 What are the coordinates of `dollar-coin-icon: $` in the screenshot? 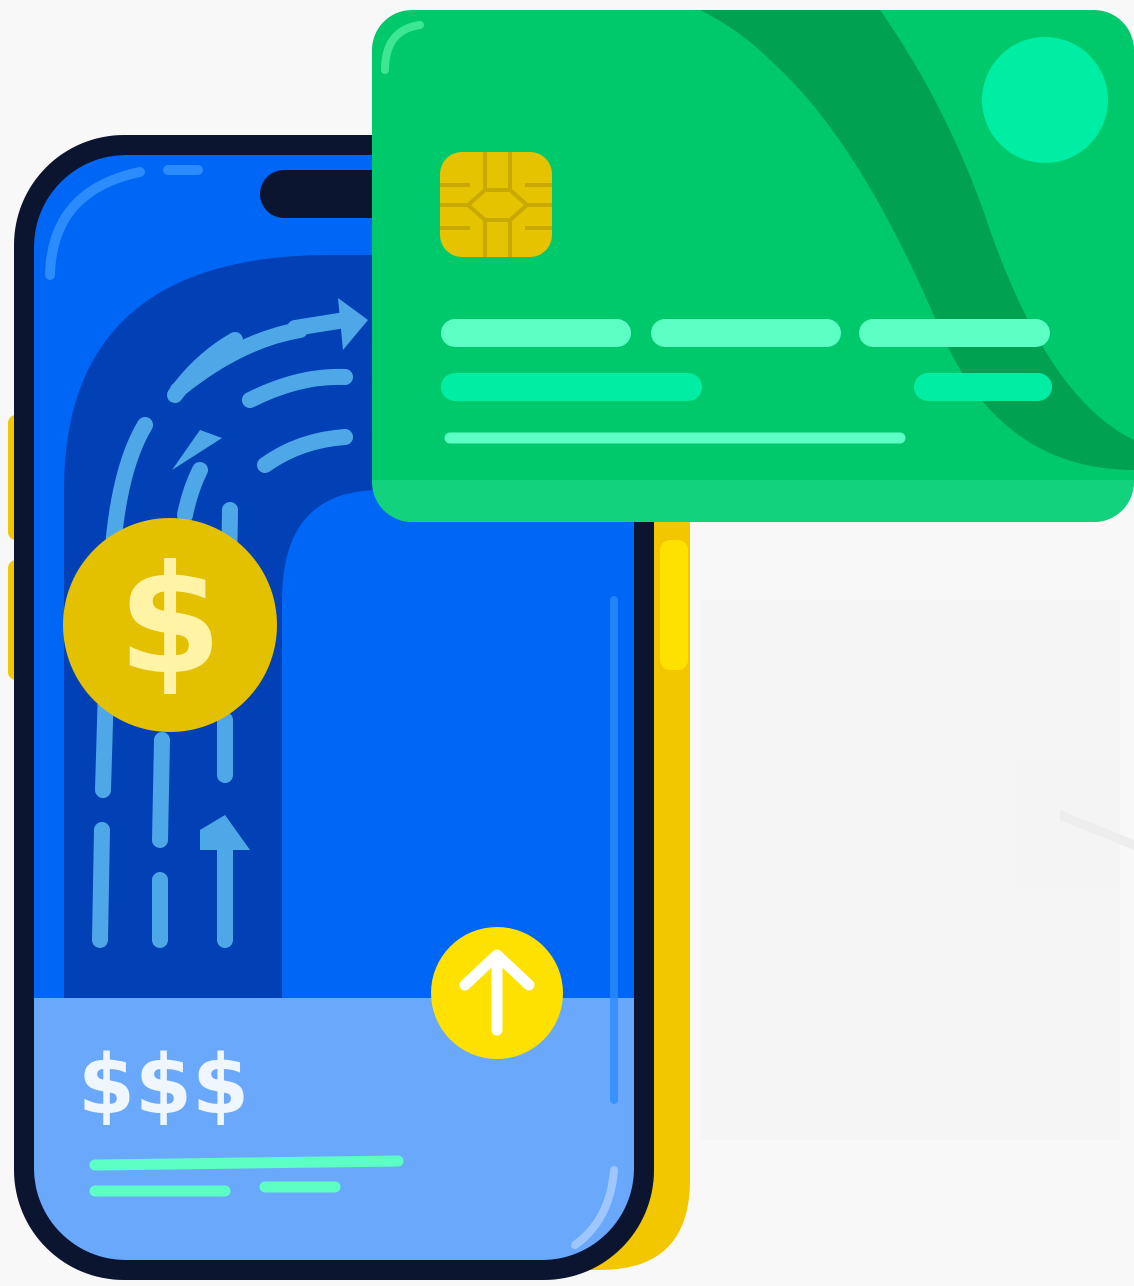 It's located at (170, 625).